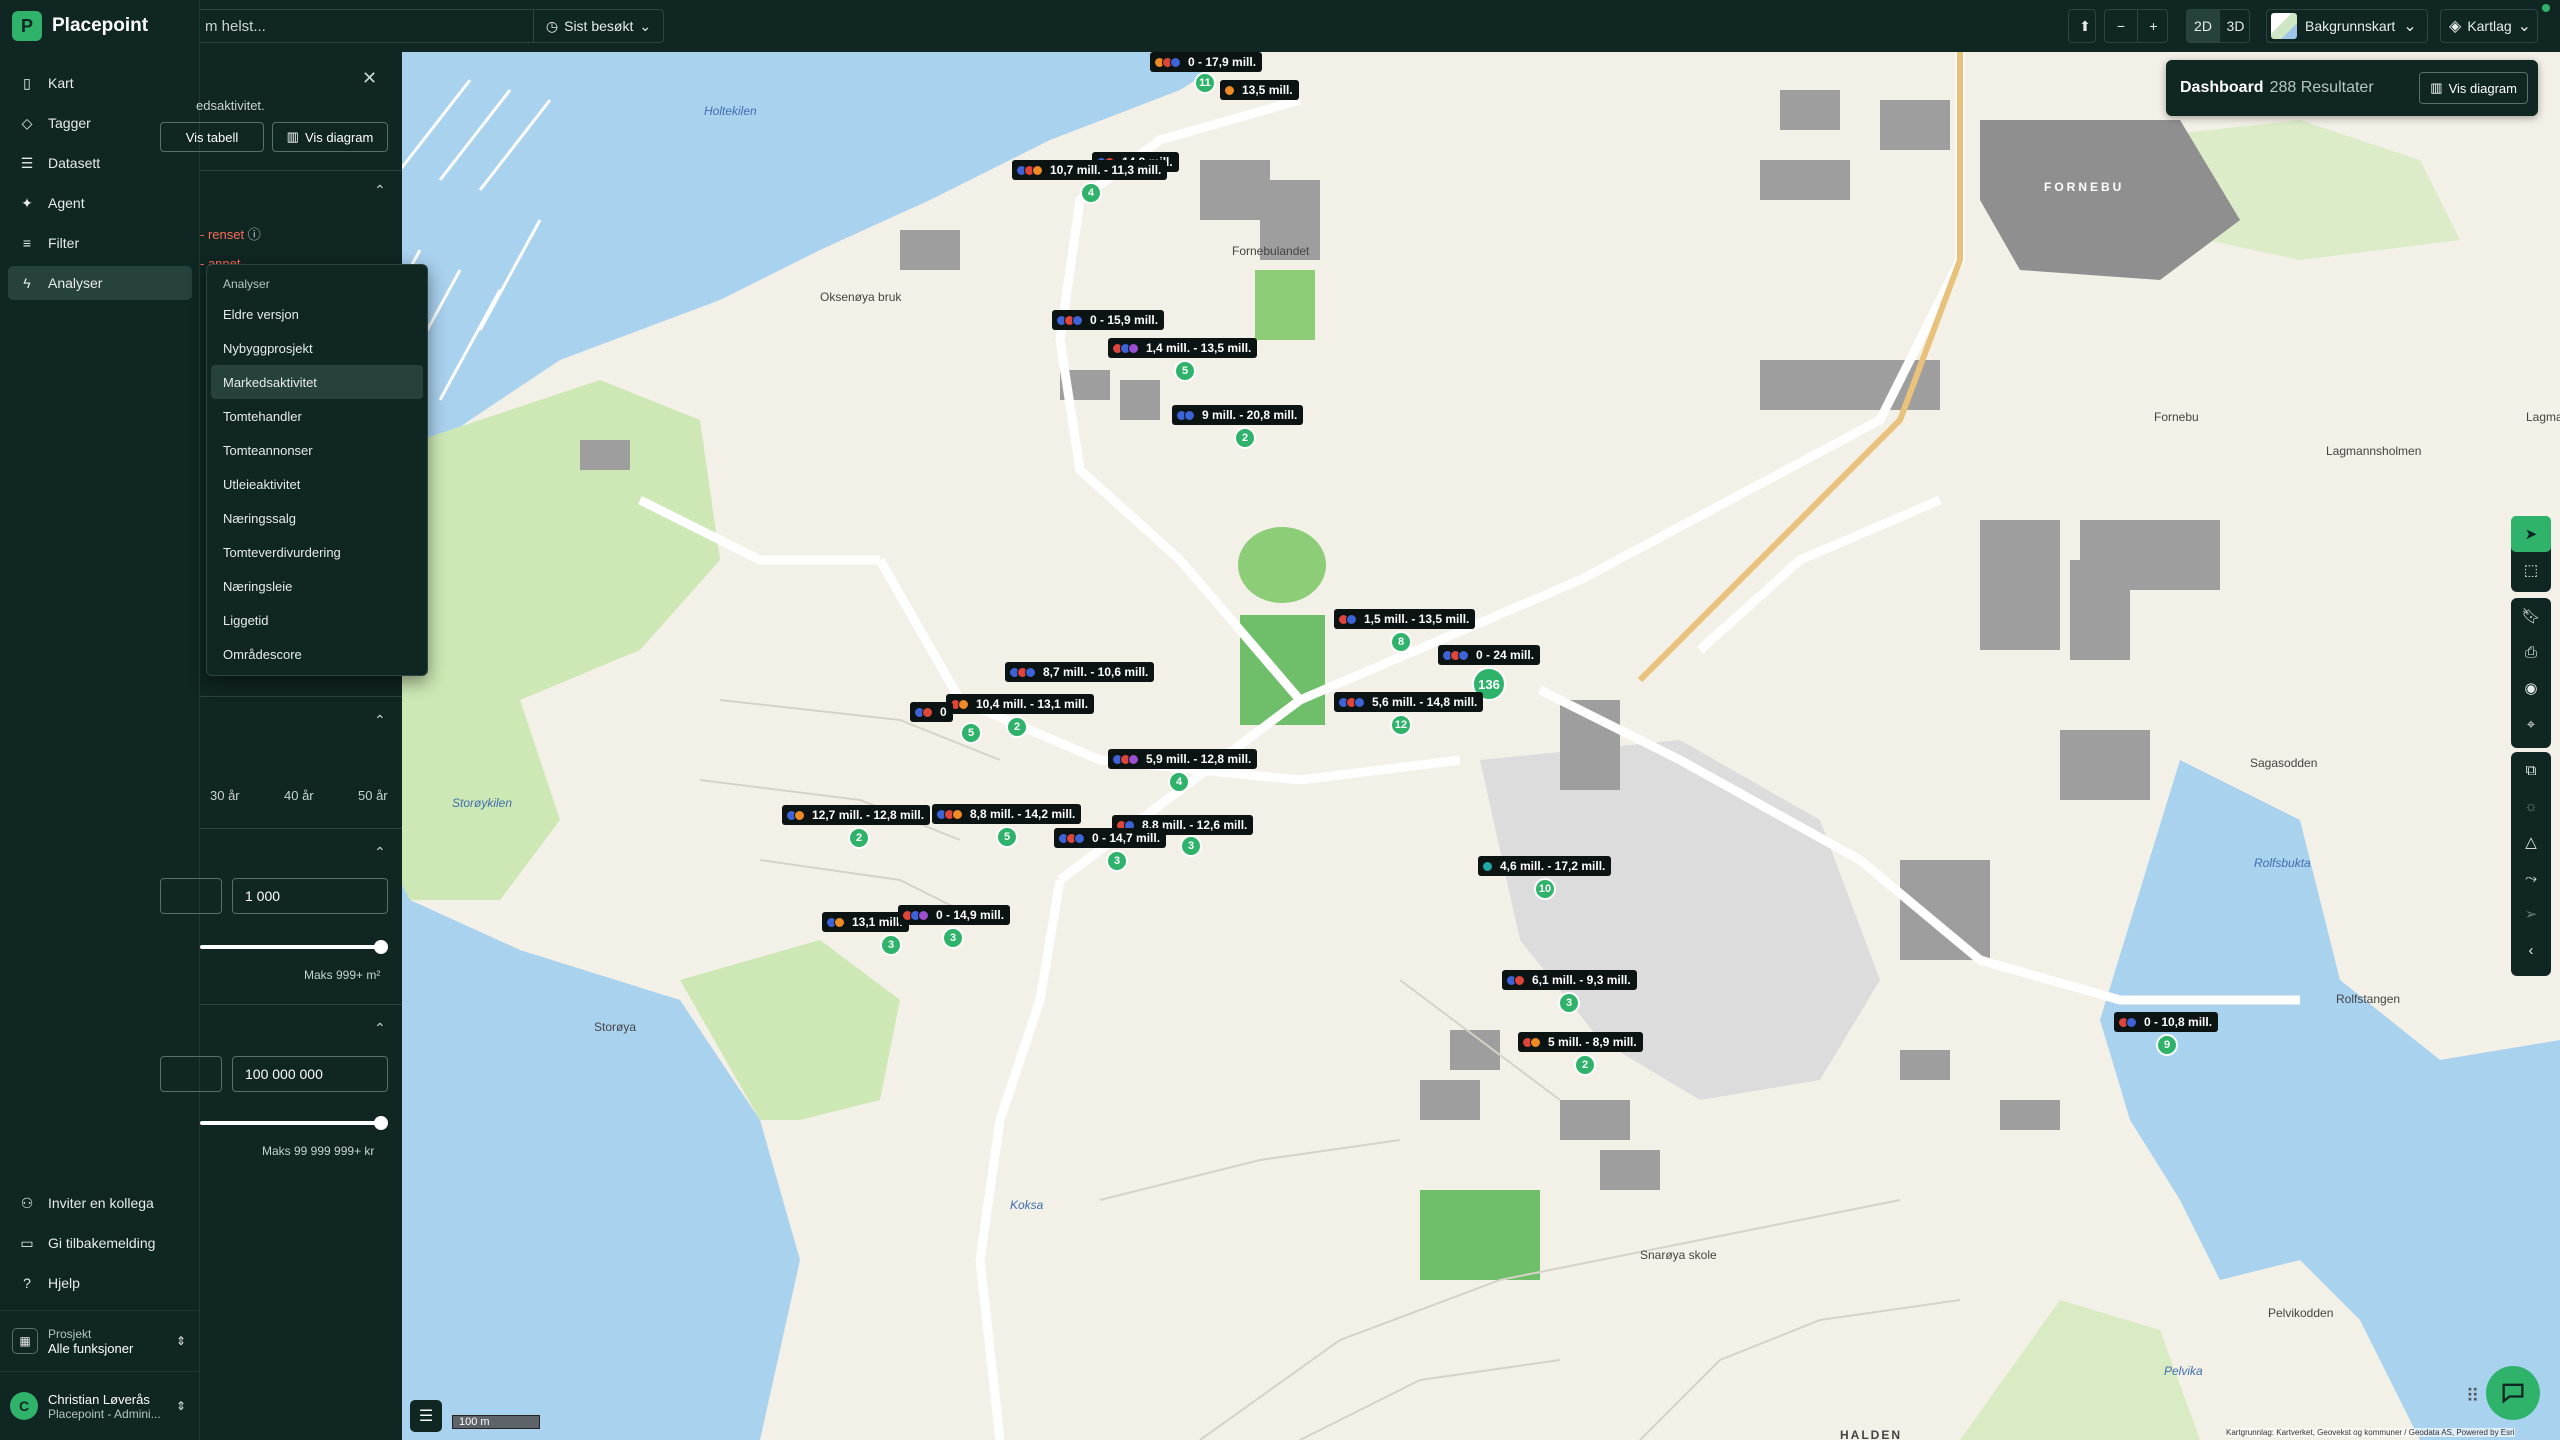  What do you see at coordinates (317, 314) in the screenshot?
I see `dropdown-item: Eldre versjon` at bounding box center [317, 314].